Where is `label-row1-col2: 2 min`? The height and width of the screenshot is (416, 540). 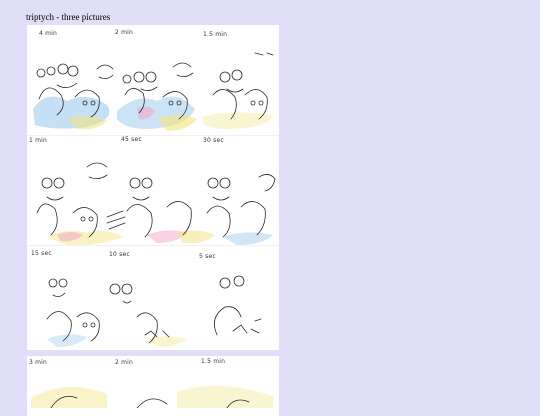
label-row1-col2: 2 min is located at coordinates (124, 32).